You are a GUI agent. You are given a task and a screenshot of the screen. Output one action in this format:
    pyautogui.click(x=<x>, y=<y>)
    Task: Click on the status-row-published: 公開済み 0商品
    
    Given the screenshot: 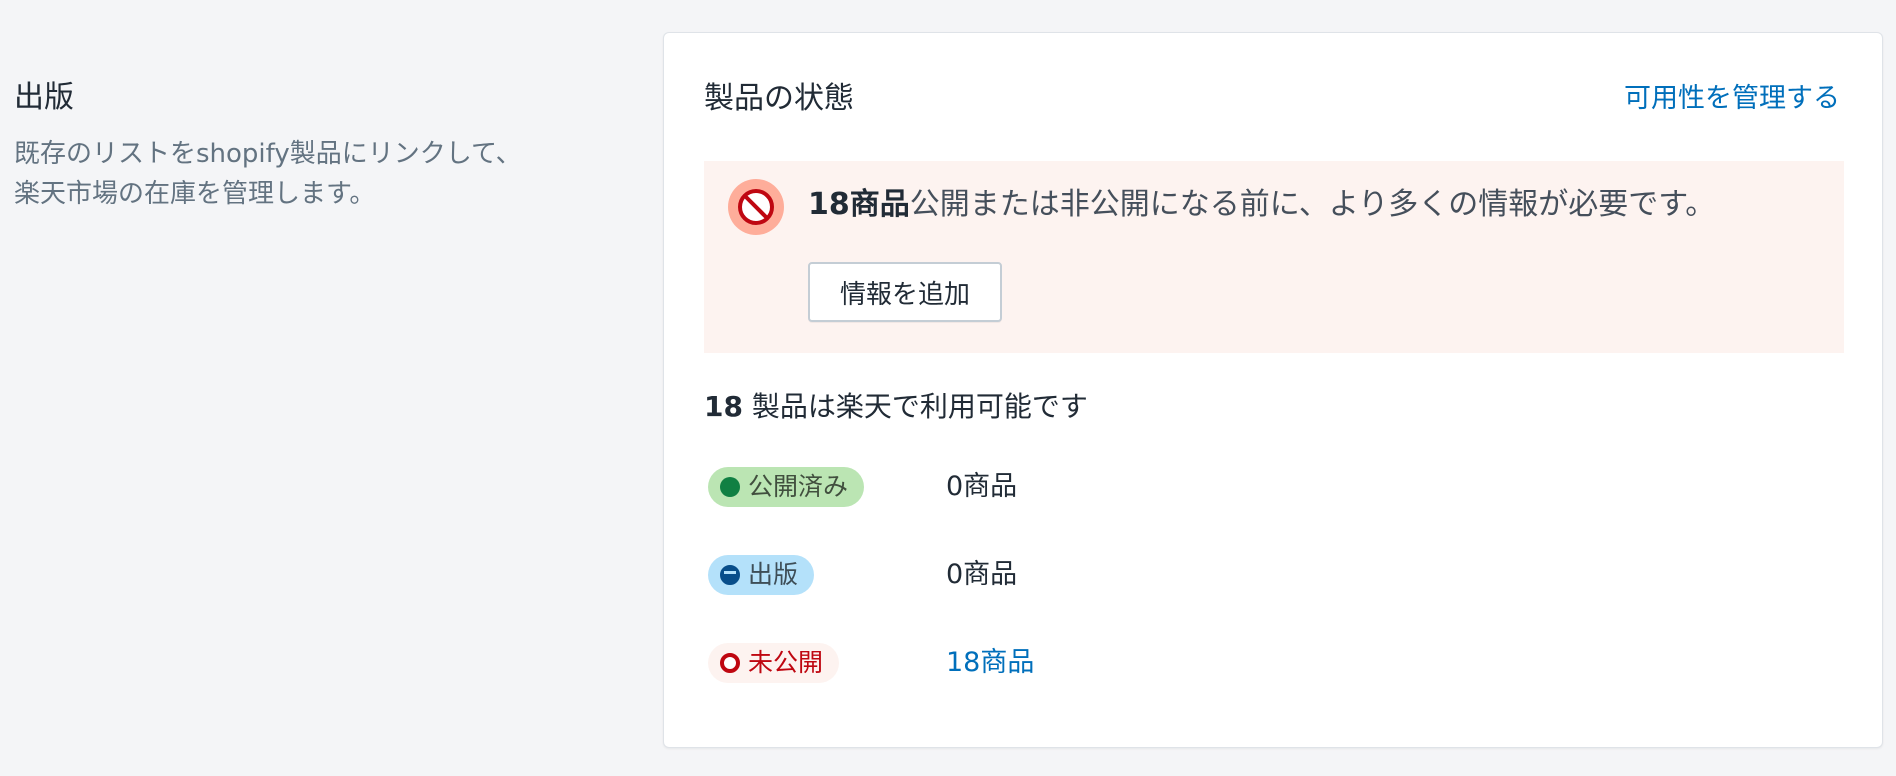 What is the action you would take?
    pyautogui.click(x=1008, y=489)
    